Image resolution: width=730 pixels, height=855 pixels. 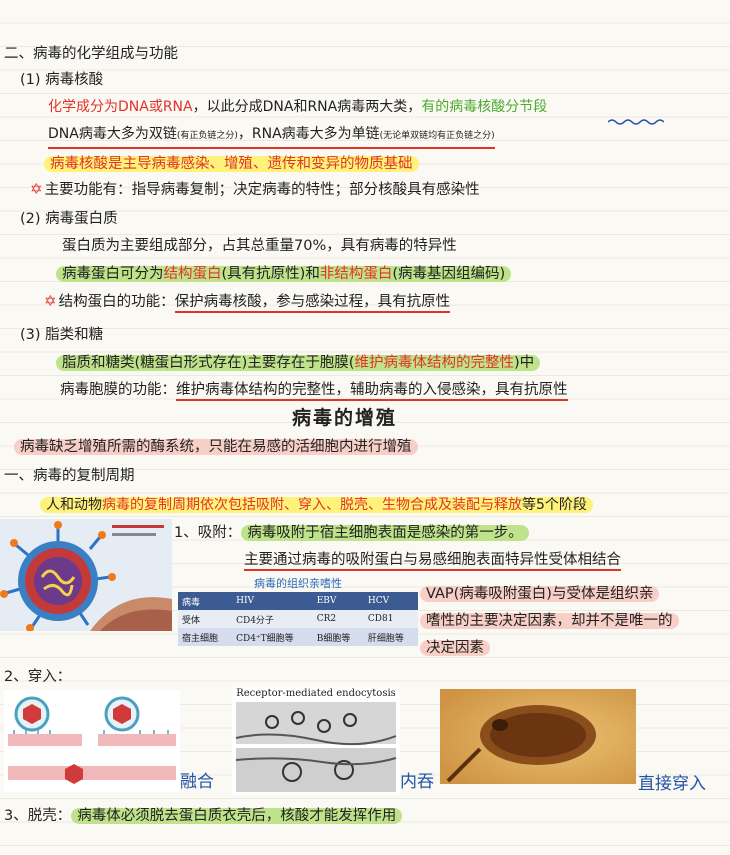 I want to click on structural-function-text: 保护病毒核酸，参与感染过程，具有抗原性, so click(x=312, y=303).